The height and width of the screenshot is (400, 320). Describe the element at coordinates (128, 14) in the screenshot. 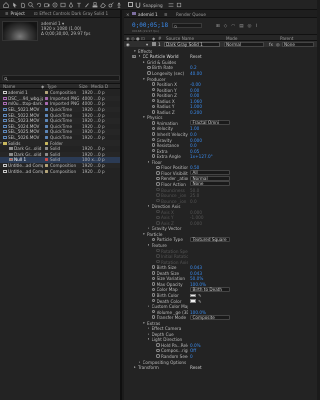

I see `close-icon: ×` at that location.